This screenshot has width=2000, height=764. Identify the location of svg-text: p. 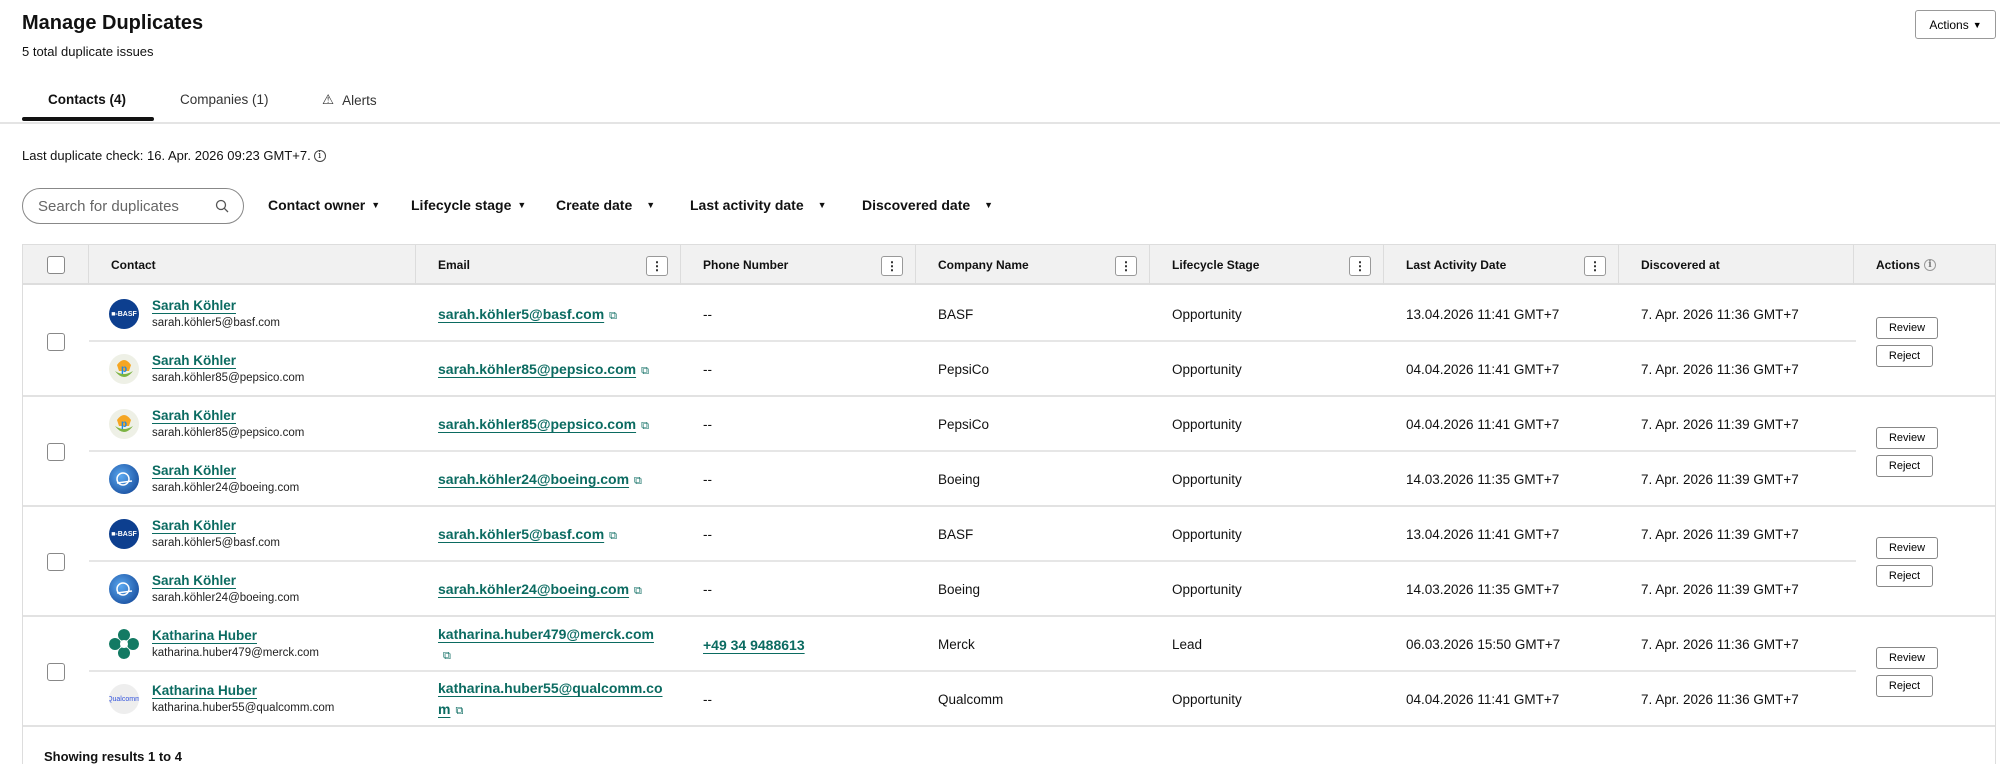
(124, 369).